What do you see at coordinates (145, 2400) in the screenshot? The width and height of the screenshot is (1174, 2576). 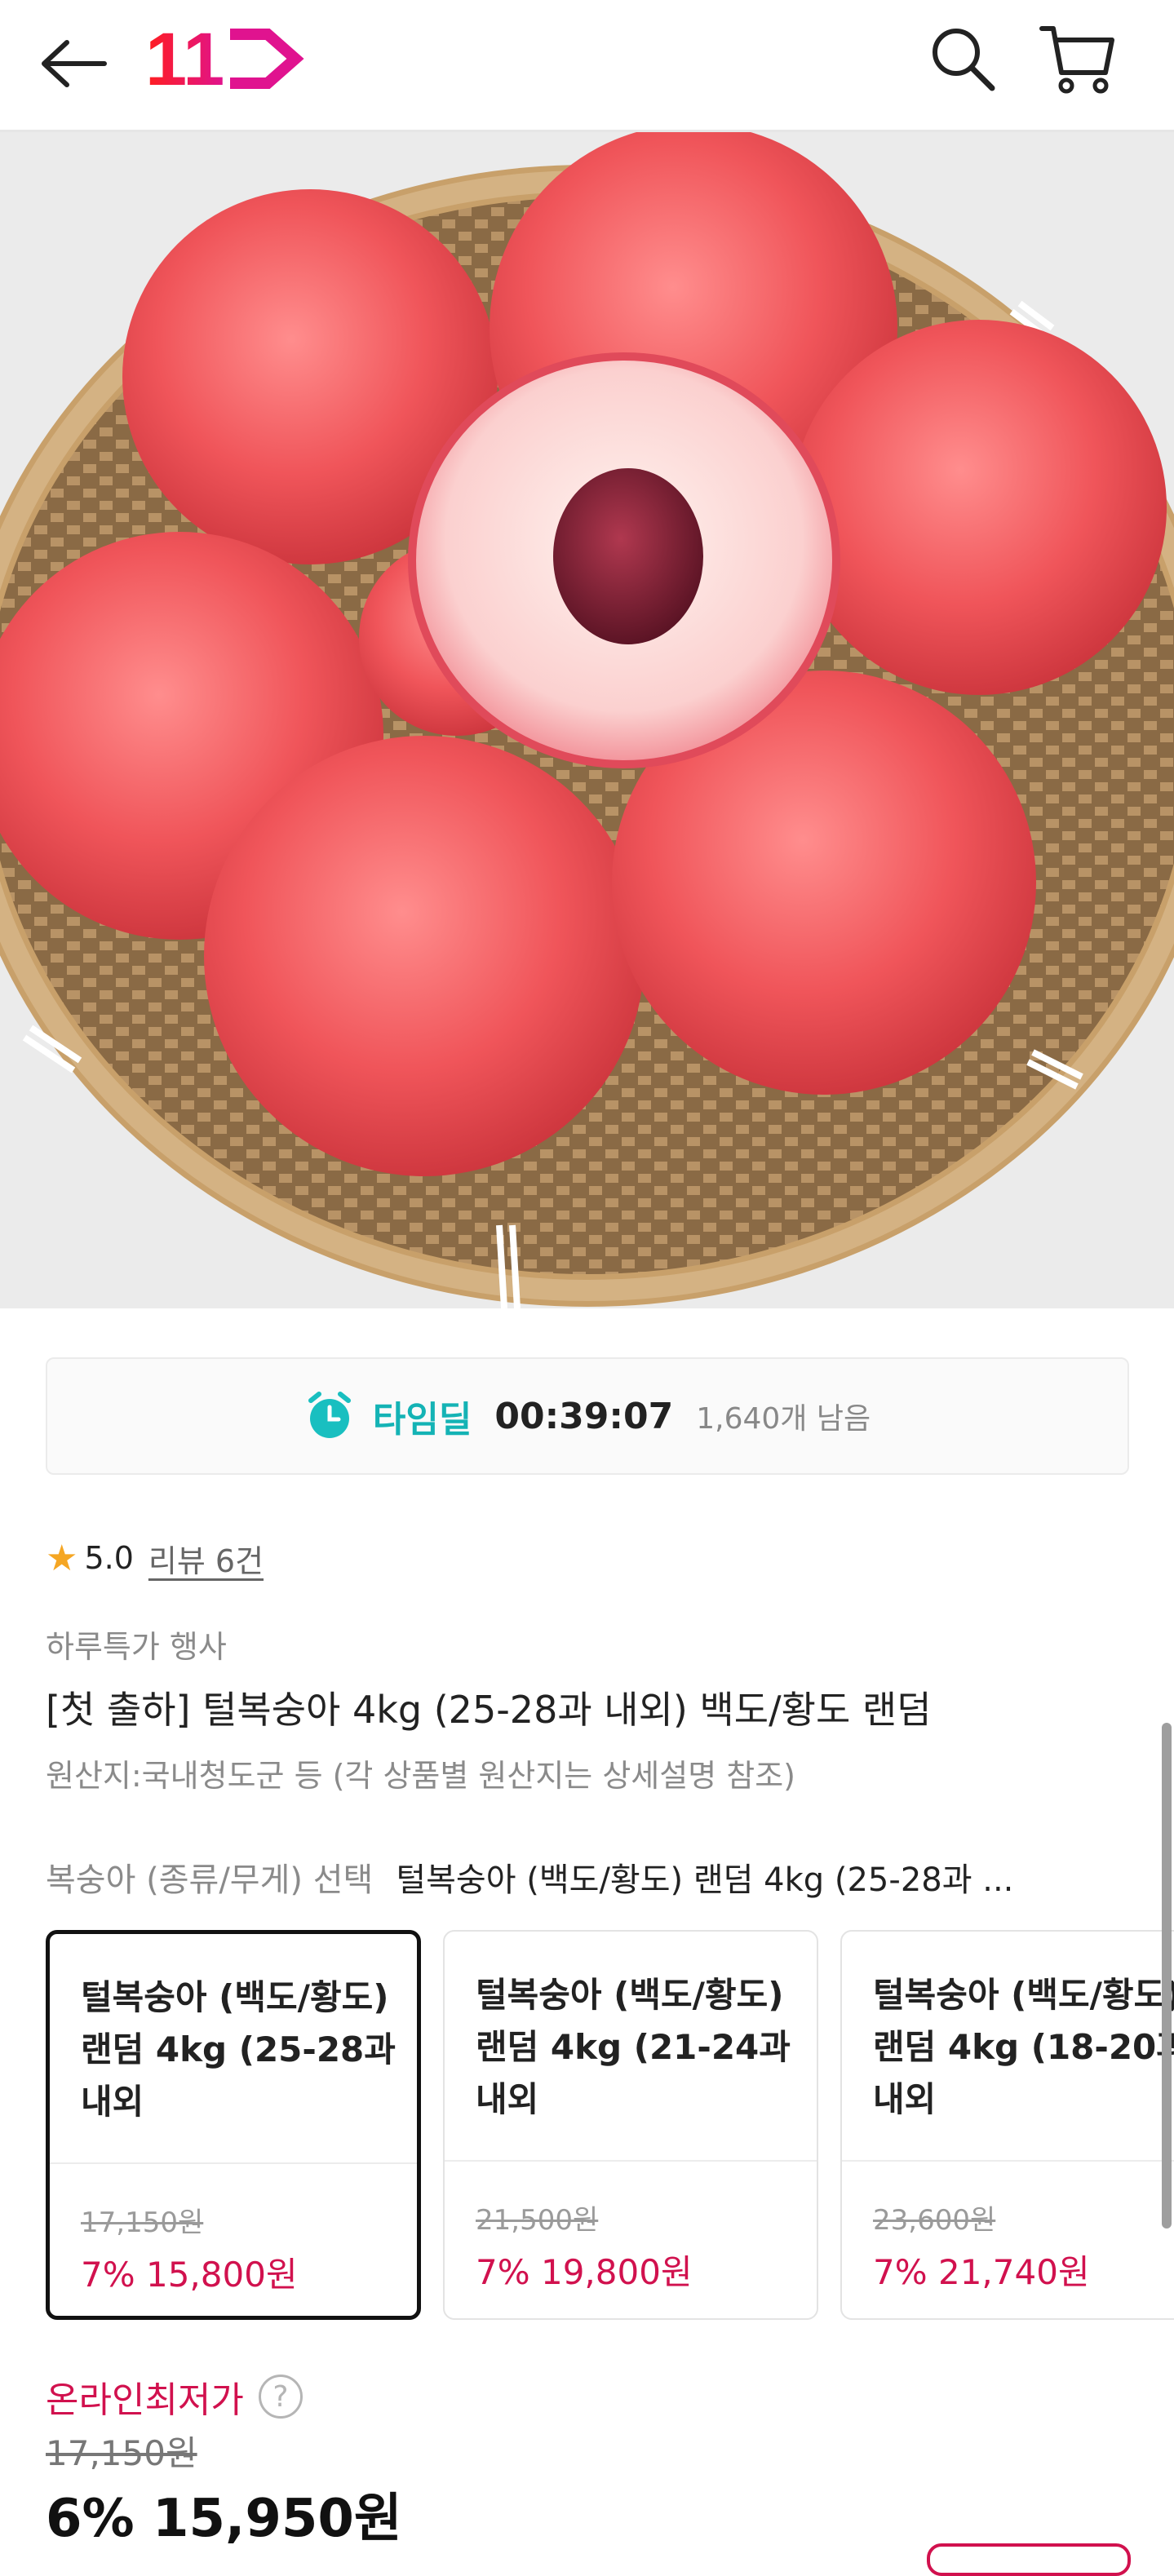 I see `lowest-price-label: 온라인최저가` at bounding box center [145, 2400].